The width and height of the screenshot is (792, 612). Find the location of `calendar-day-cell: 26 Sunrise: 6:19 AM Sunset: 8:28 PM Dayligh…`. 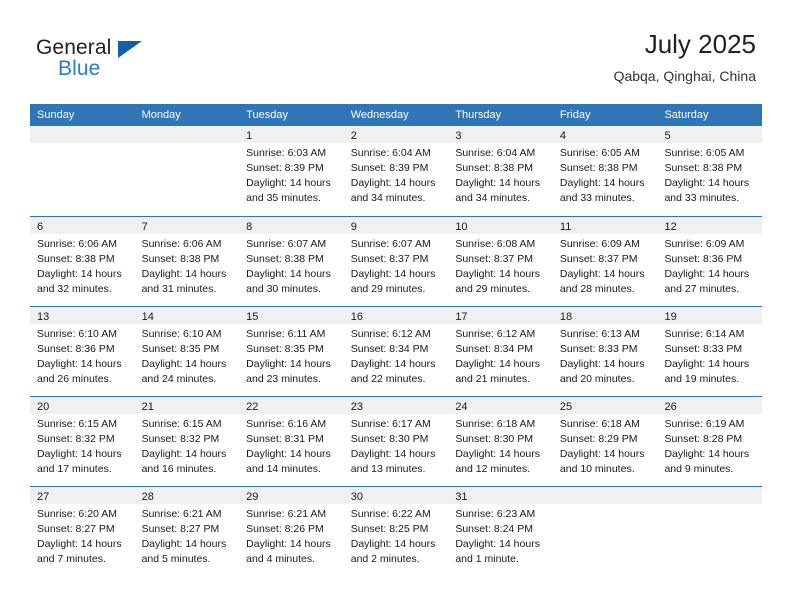

calendar-day-cell: 26 Sunrise: 6:19 AM Sunset: 8:28 PM Dayligh… is located at coordinates (710, 441).